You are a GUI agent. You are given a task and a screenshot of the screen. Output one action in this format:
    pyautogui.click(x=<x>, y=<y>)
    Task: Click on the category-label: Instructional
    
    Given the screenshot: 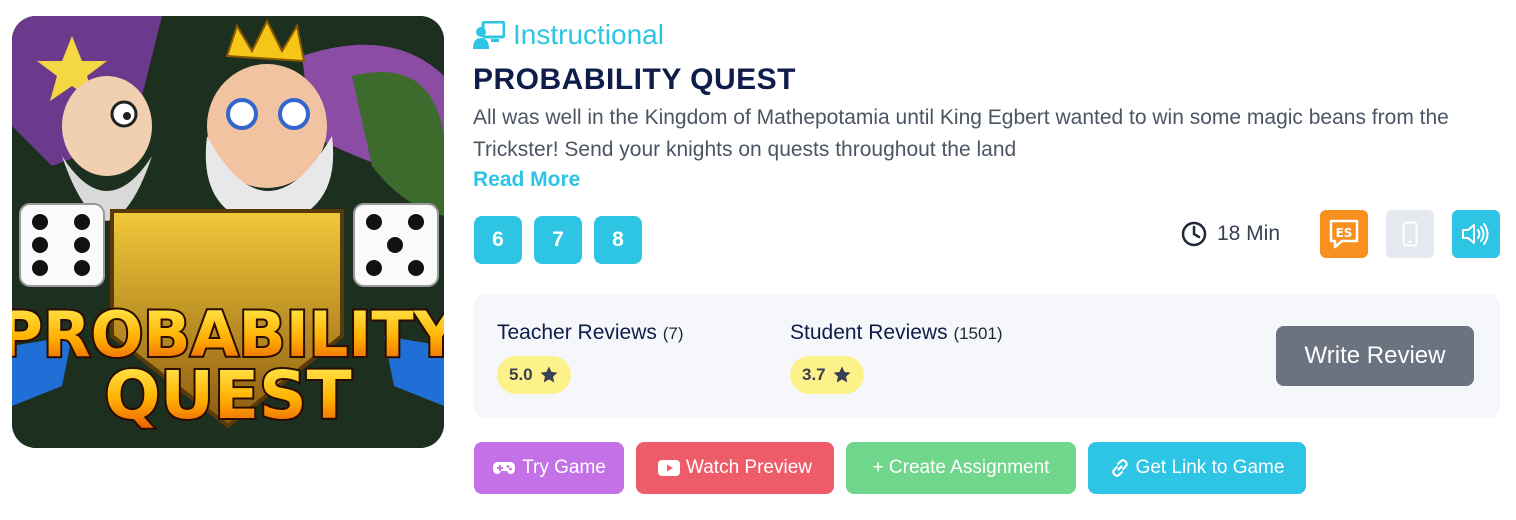 What is the action you would take?
    pyautogui.click(x=568, y=35)
    